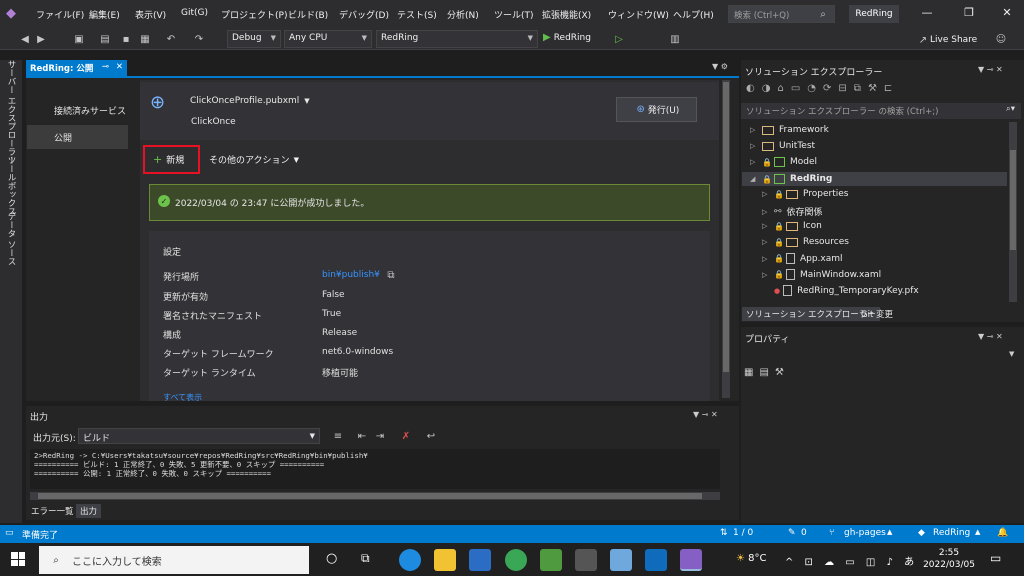 This screenshot has height=576, width=1024. What do you see at coordinates (145, 39) in the screenshot?
I see `save-all-icon: ▦` at bounding box center [145, 39].